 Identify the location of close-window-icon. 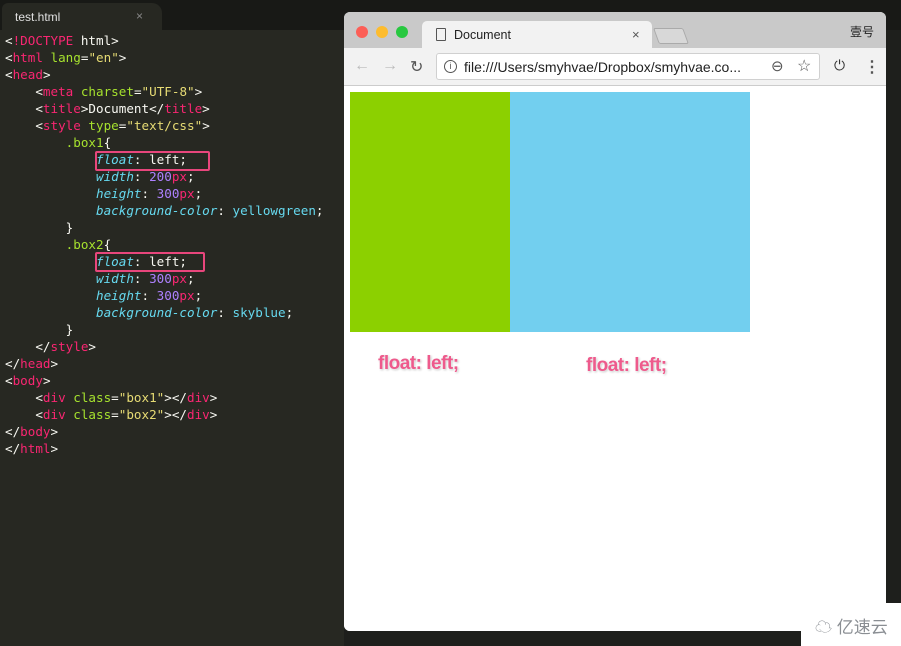
(362, 32).